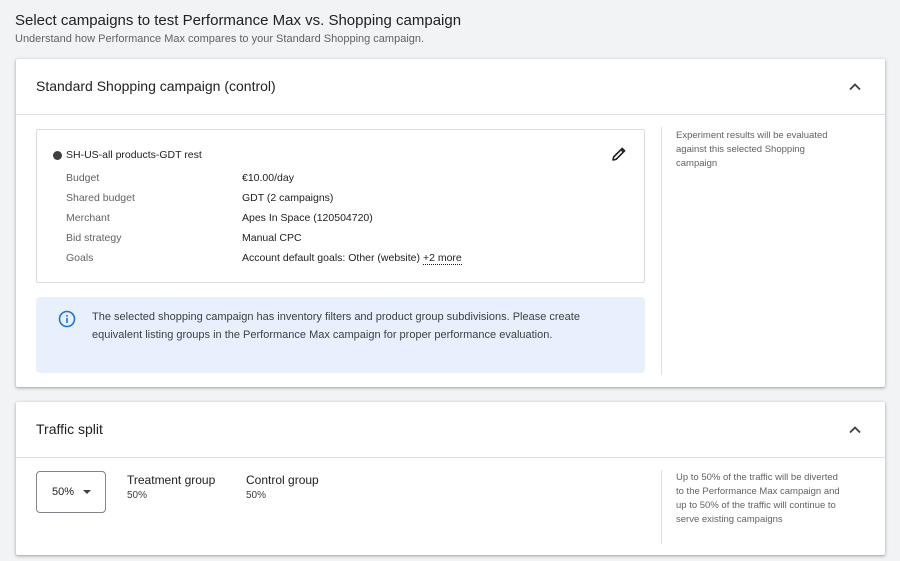 Image resolution: width=900 pixels, height=561 pixels. What do you see at coordinates (87, 492) in the screenshot?
I see `caret-down-icon` at bounding box center [87, 492].